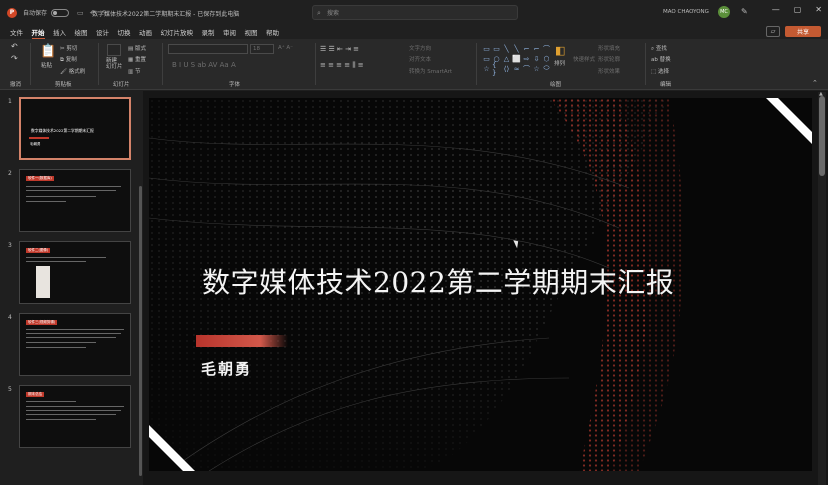  Describe the element at coordinates (75, 416) in the screenshot. I see `slide-thumbnail-5: 期末总结` at that location.